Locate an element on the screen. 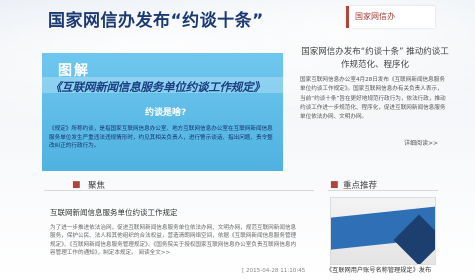 This screenshot has width=475, height=280. focus-divider is located at coordinates (179, 190).